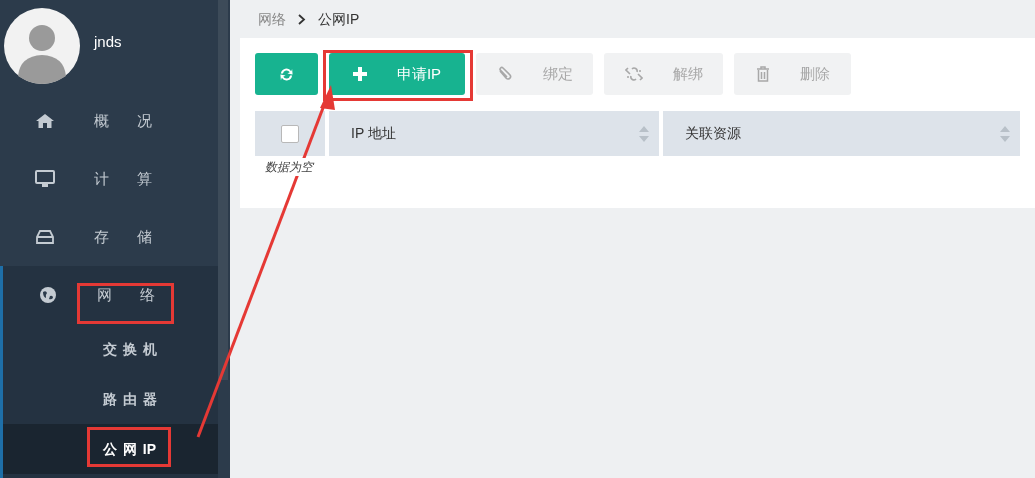  Describe the element at coordinates (45, 237) in the screenshot. I see `drive-icon` at that location.